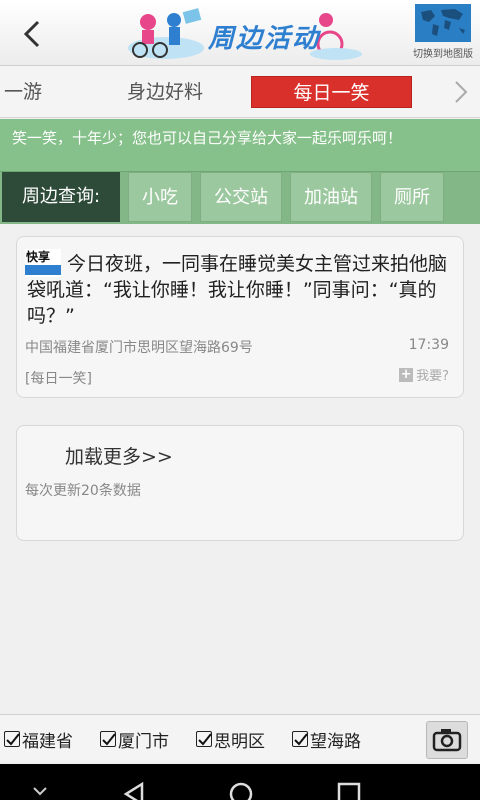  I want to click on chevron-left-icon, so click(31, 34).